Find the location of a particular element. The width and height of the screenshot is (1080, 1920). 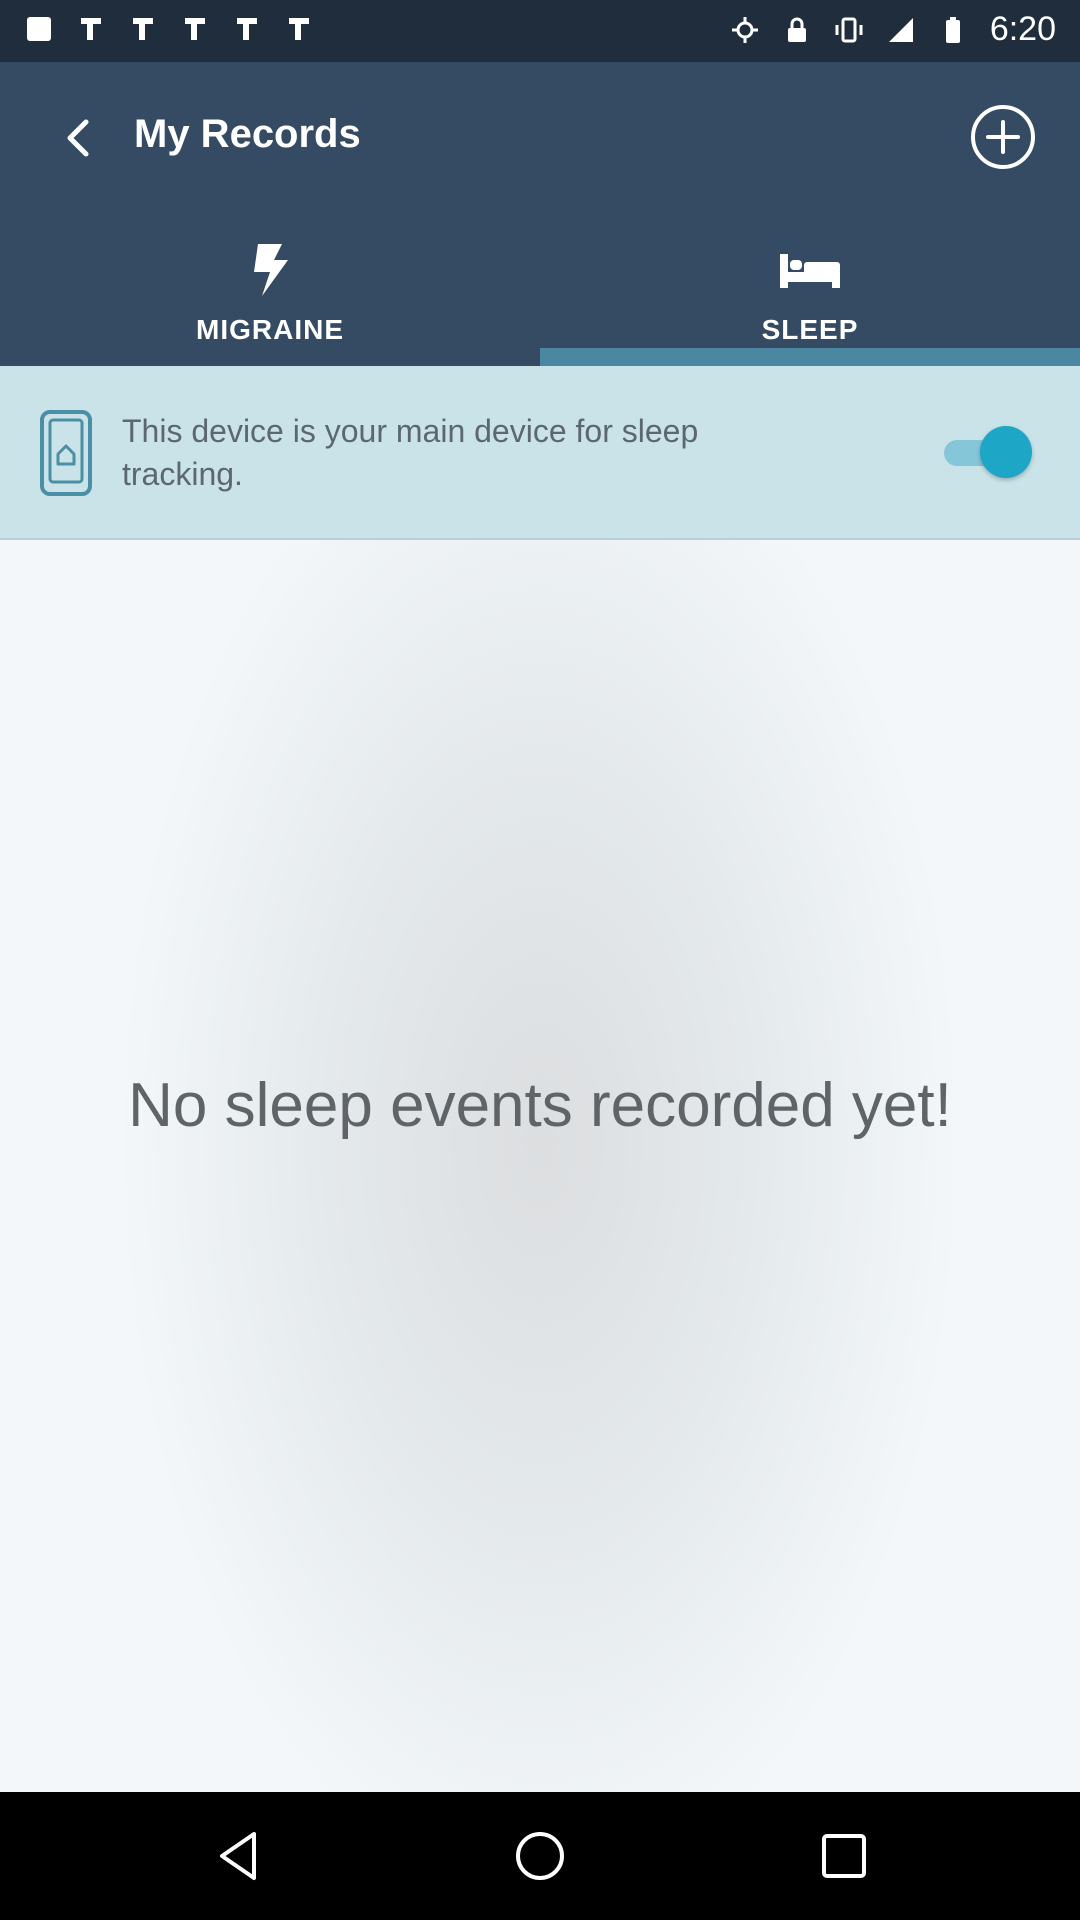

phone-home-icon is located at coordinates (66, 453).